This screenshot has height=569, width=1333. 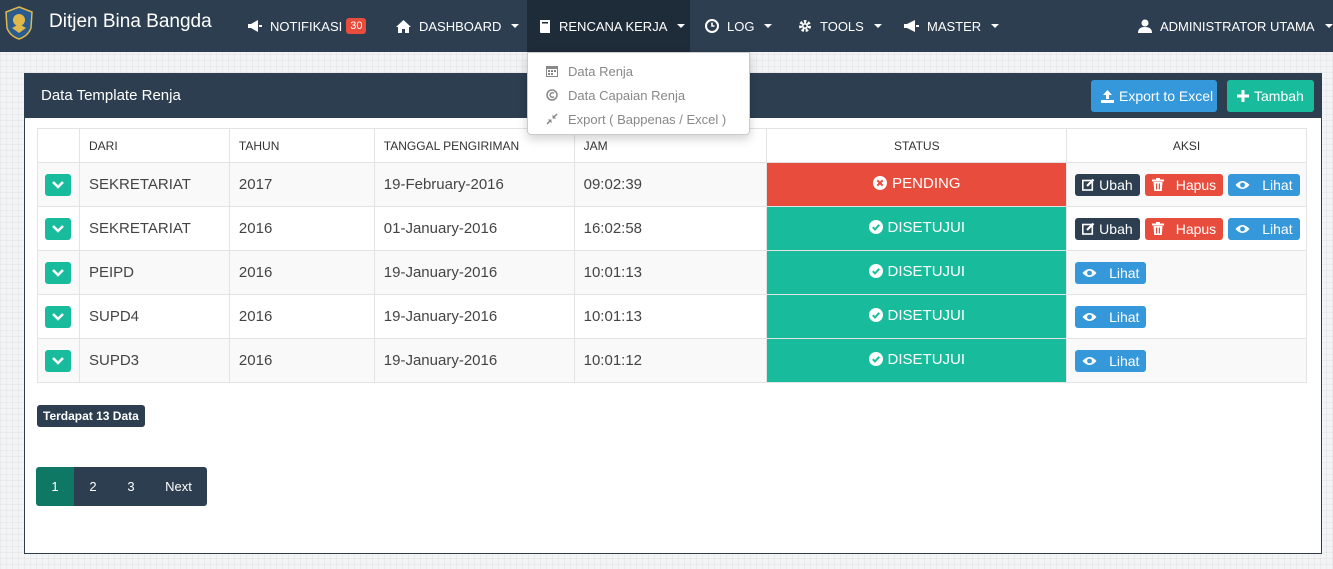 I want to click on add-button: Tambah, so click(x=1270, y=96).